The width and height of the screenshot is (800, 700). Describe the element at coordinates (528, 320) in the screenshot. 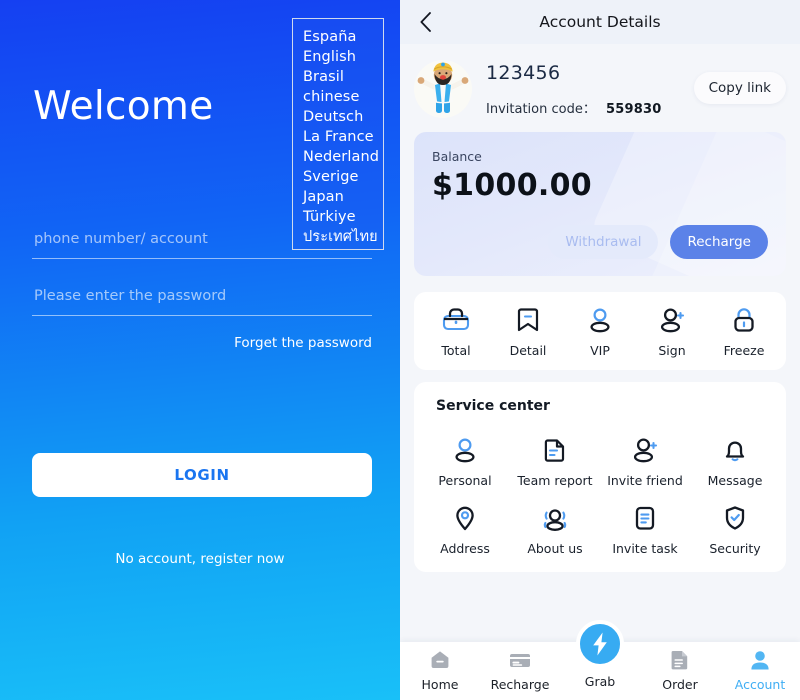

I see `bookmark-minus-icon` at that location.